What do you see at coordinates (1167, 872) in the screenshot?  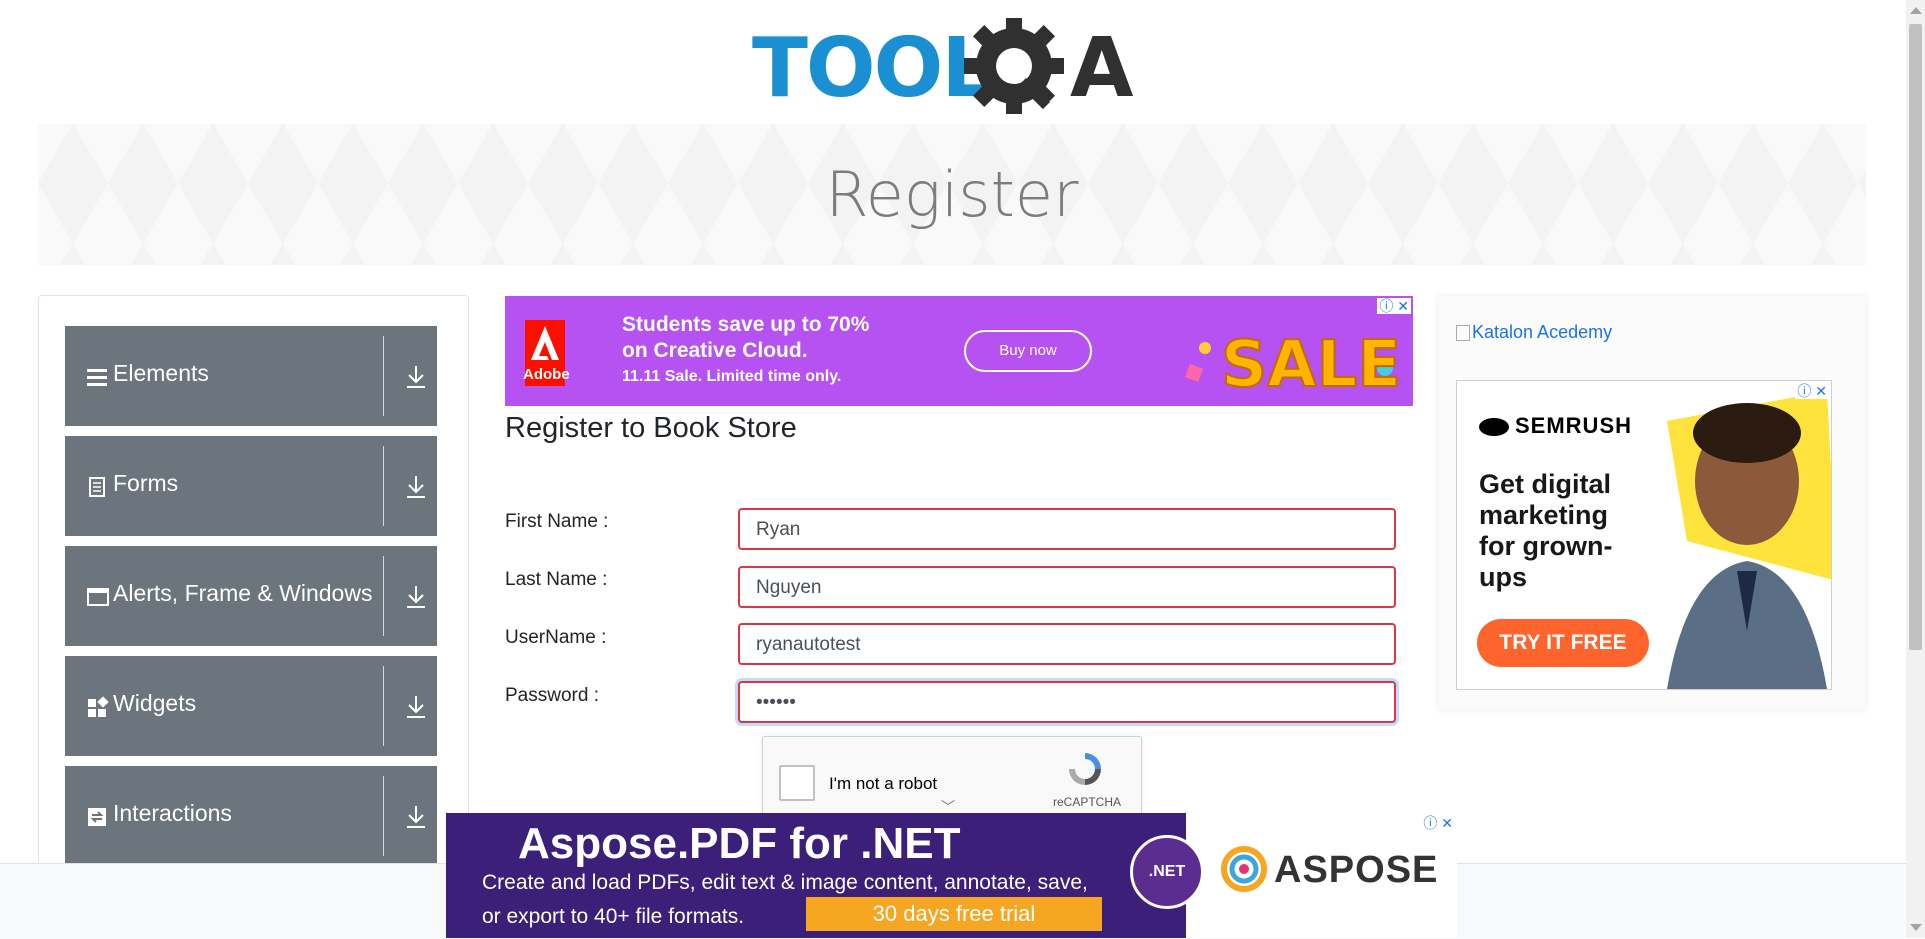 I see `dotnet-logo: .NET` at bounding box center [1167, 872].